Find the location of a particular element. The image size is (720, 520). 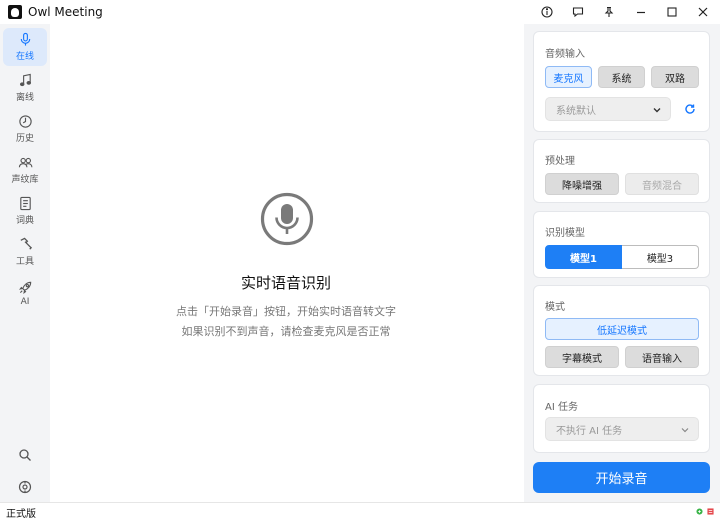

app-title: Owl Meeting is located at coordinates (65, 12).